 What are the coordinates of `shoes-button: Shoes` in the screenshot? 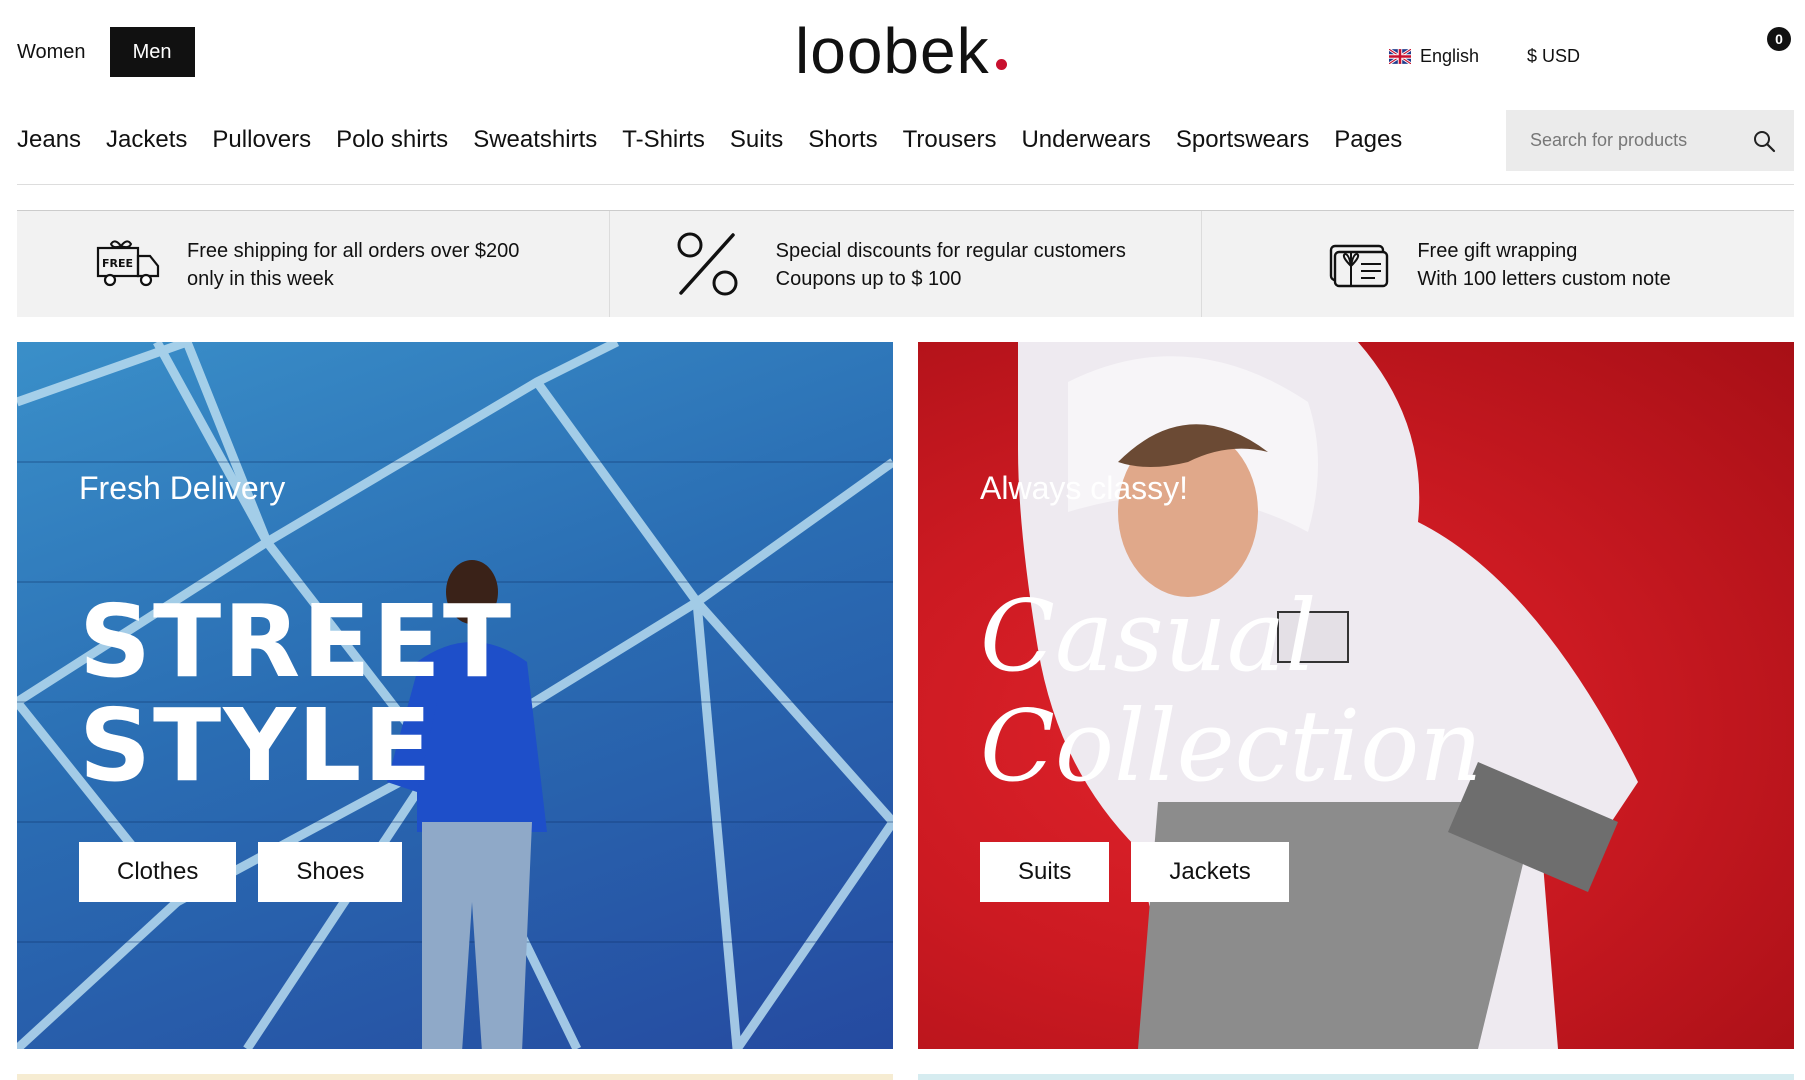 It's located at (330, 872).